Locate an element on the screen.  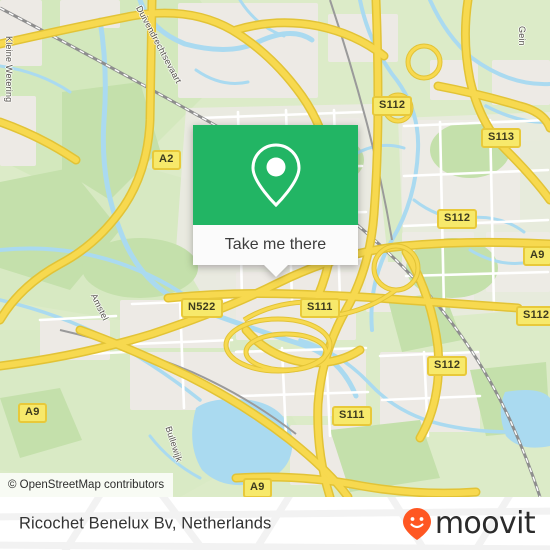
callout-tail-icon is located at coordinates (275, 271).